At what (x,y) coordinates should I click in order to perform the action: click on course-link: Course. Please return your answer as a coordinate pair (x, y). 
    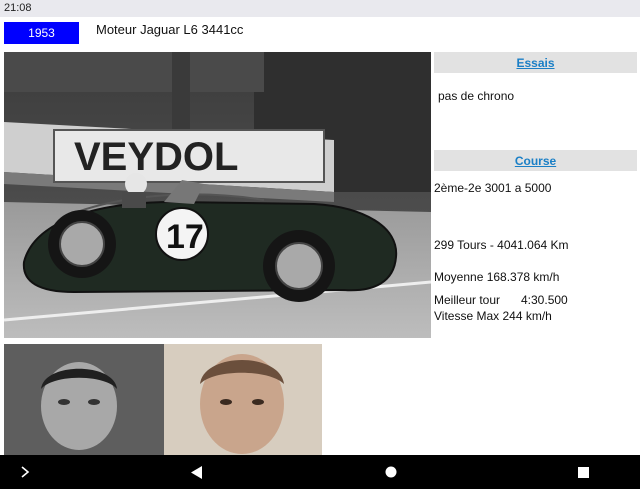
    Looking at the image, I should click on (535, 161).